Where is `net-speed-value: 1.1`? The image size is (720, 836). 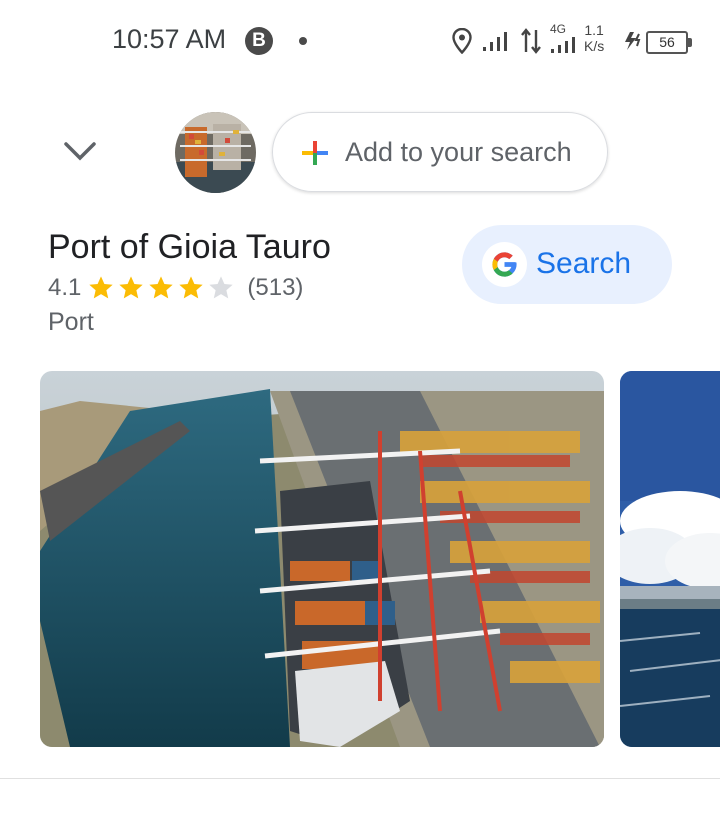 net-speed-value: 1.1 is located at coordinates (594, 30).